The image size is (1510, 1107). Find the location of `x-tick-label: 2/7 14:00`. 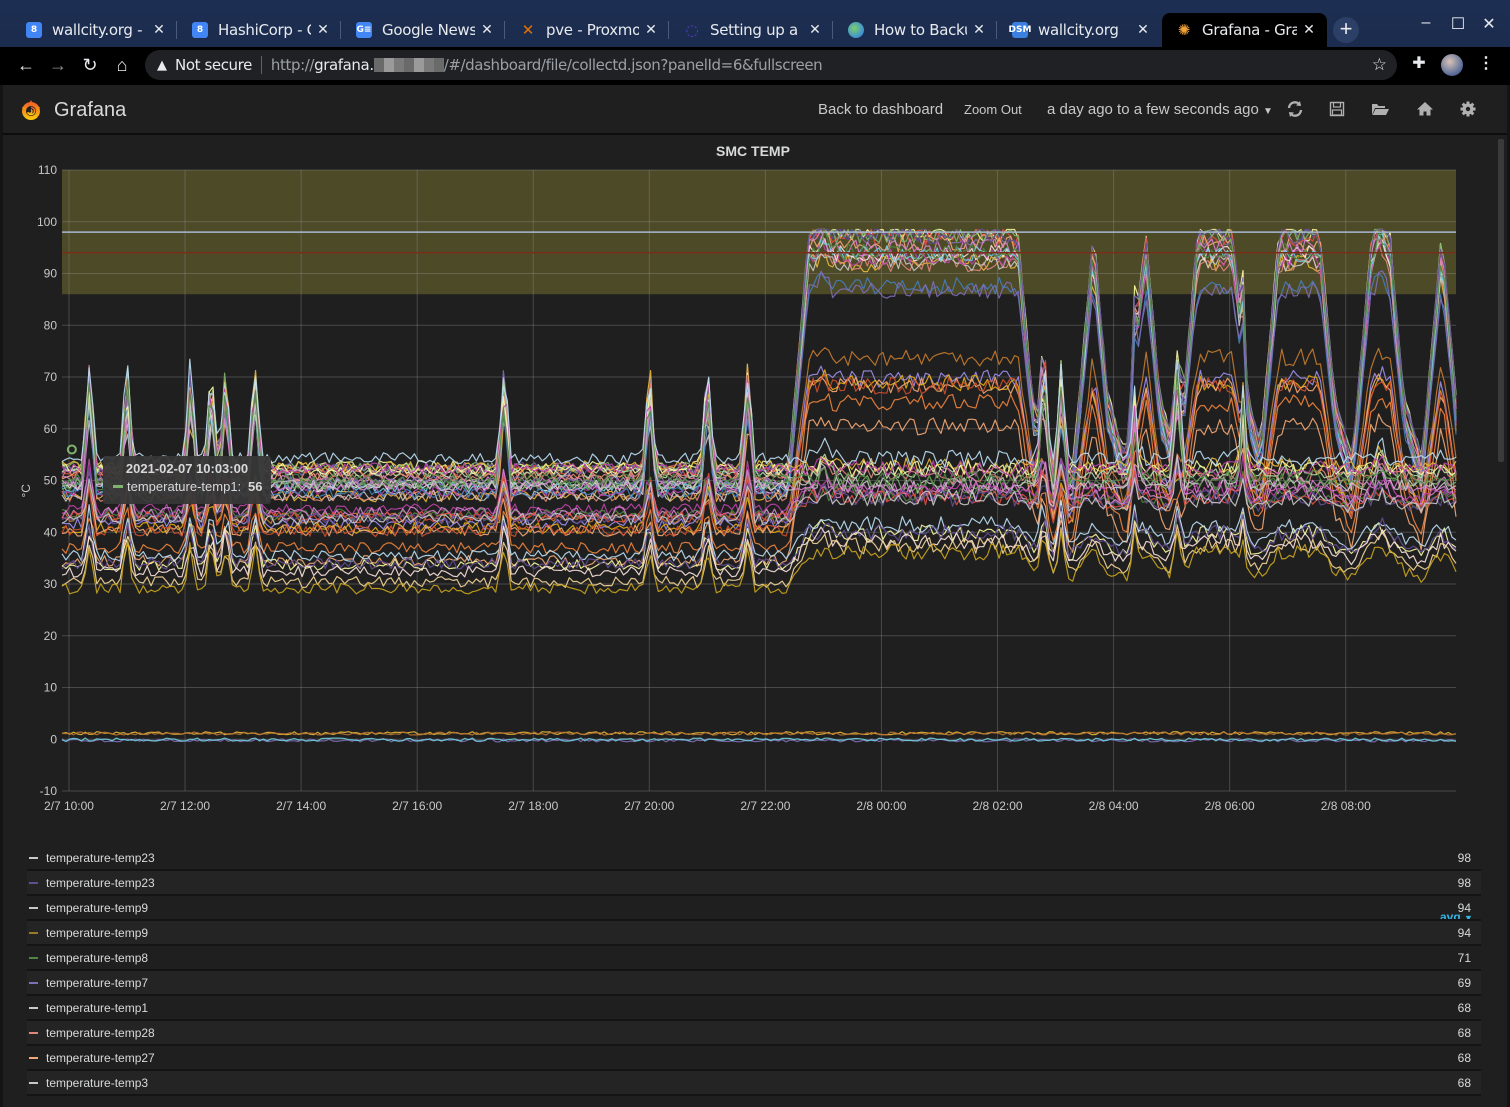

x-tick-label: 2/7 14:00 is located at coordinates (301, 806).